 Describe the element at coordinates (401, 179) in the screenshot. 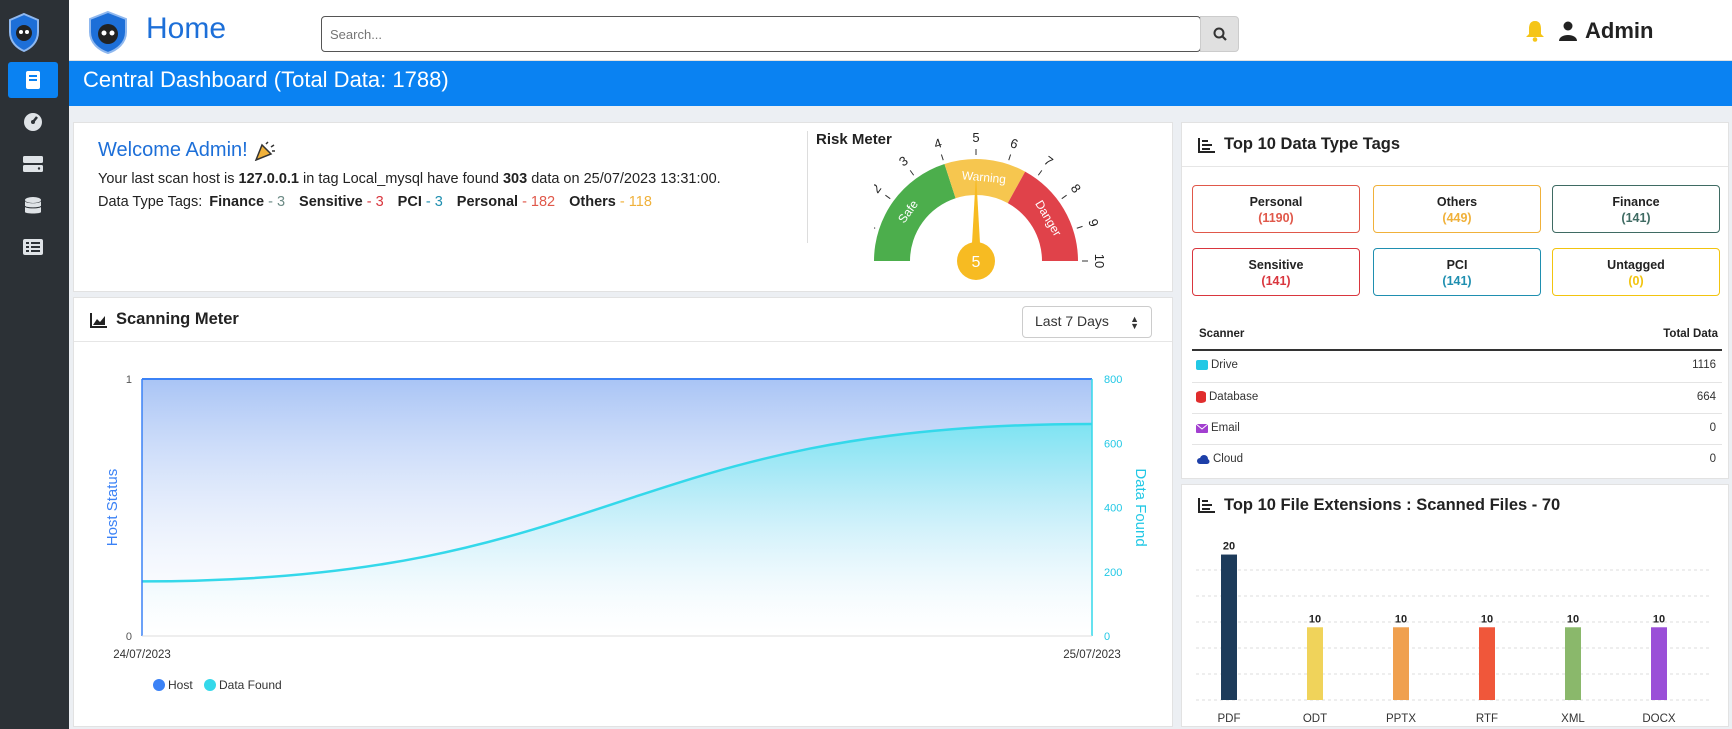

I see `scan-mid: in tag Local_mysql have found` at that location.